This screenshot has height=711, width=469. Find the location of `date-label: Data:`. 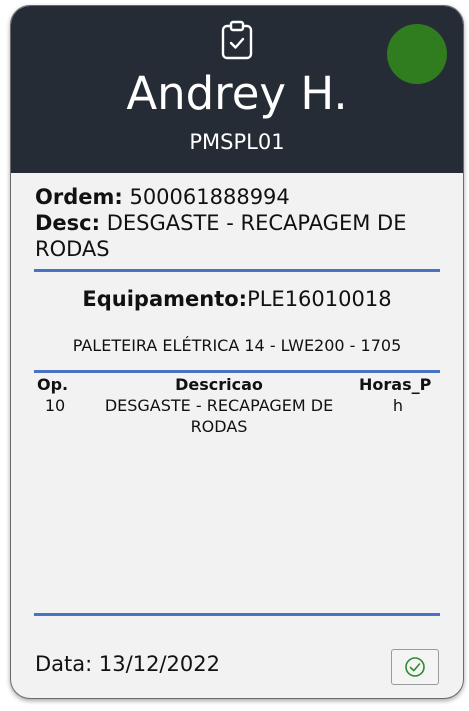

date-label: Data: is located at coordinates (64, 664).